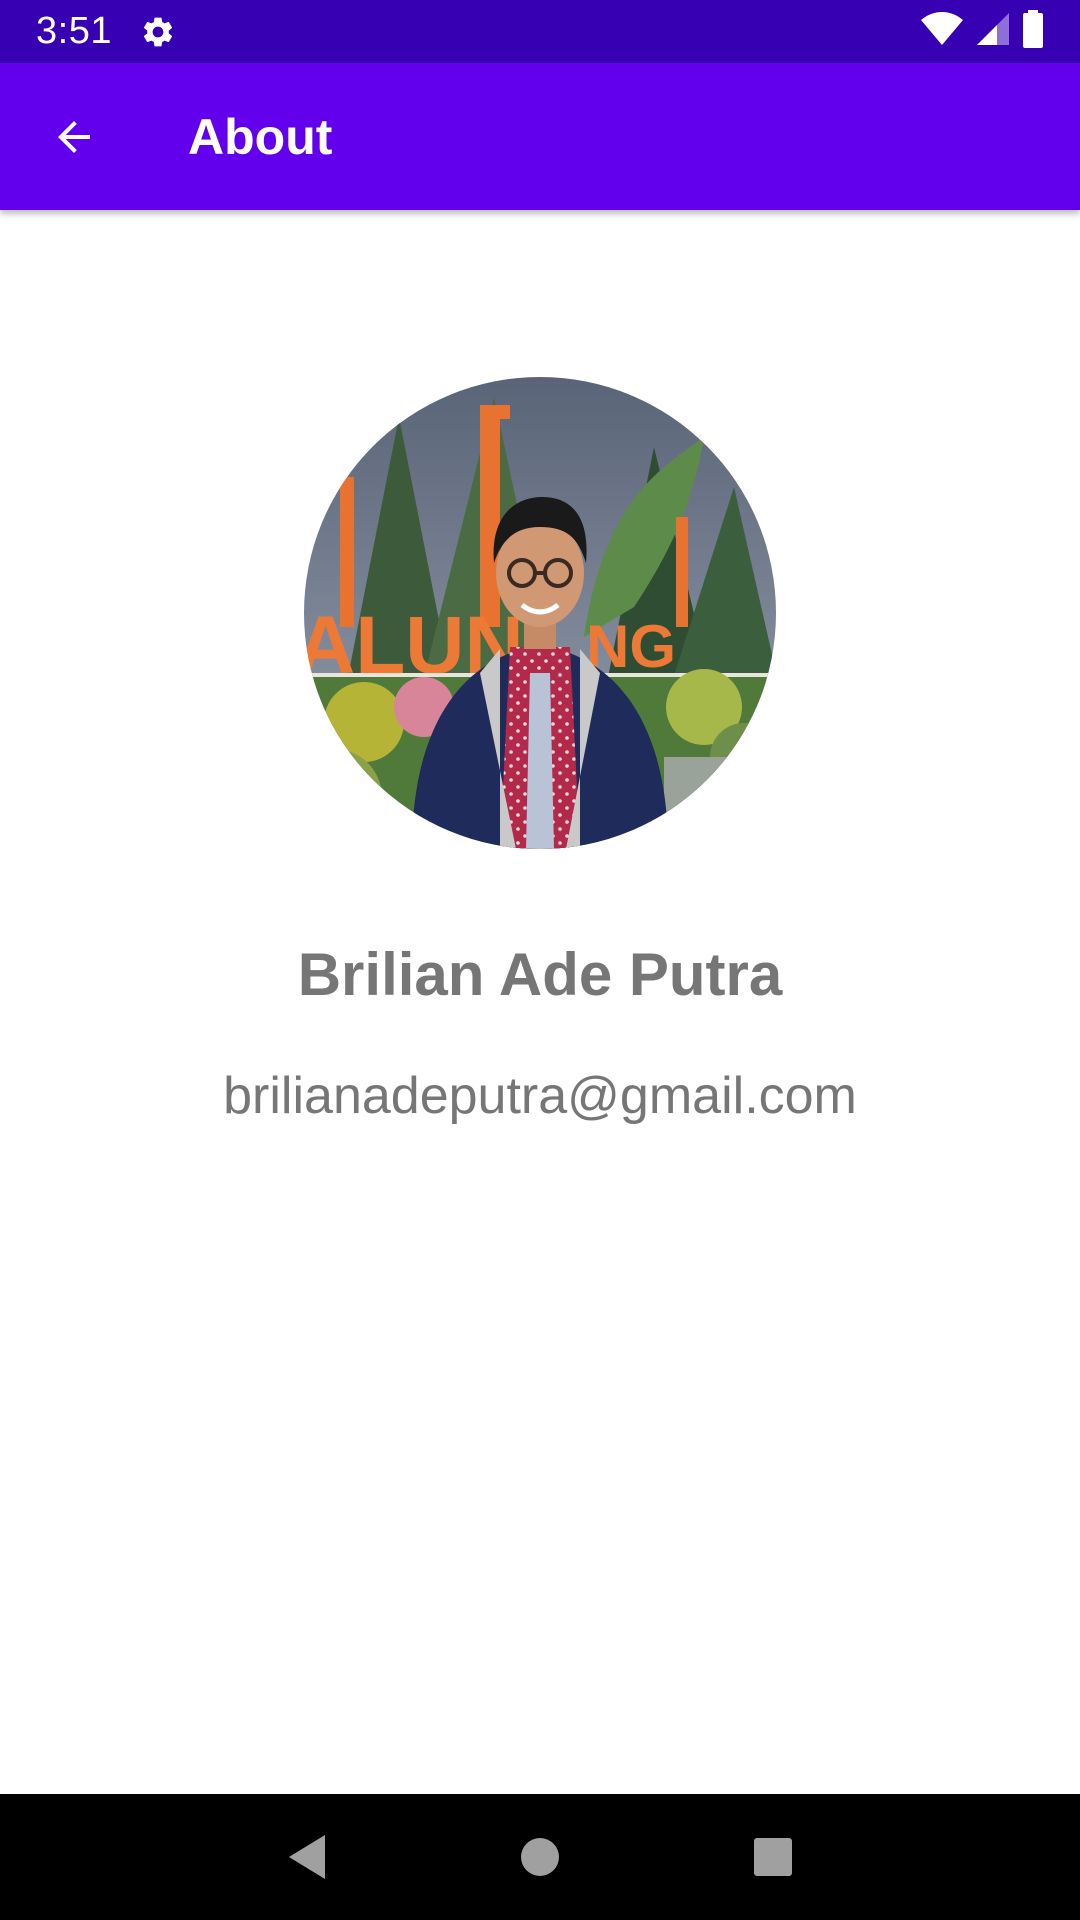 Image resolution: width=1080 pixels, height=1920 pixels. Describe the element at coordinates (158, 32) in the screenshot. I see `gear-icon` at that location.